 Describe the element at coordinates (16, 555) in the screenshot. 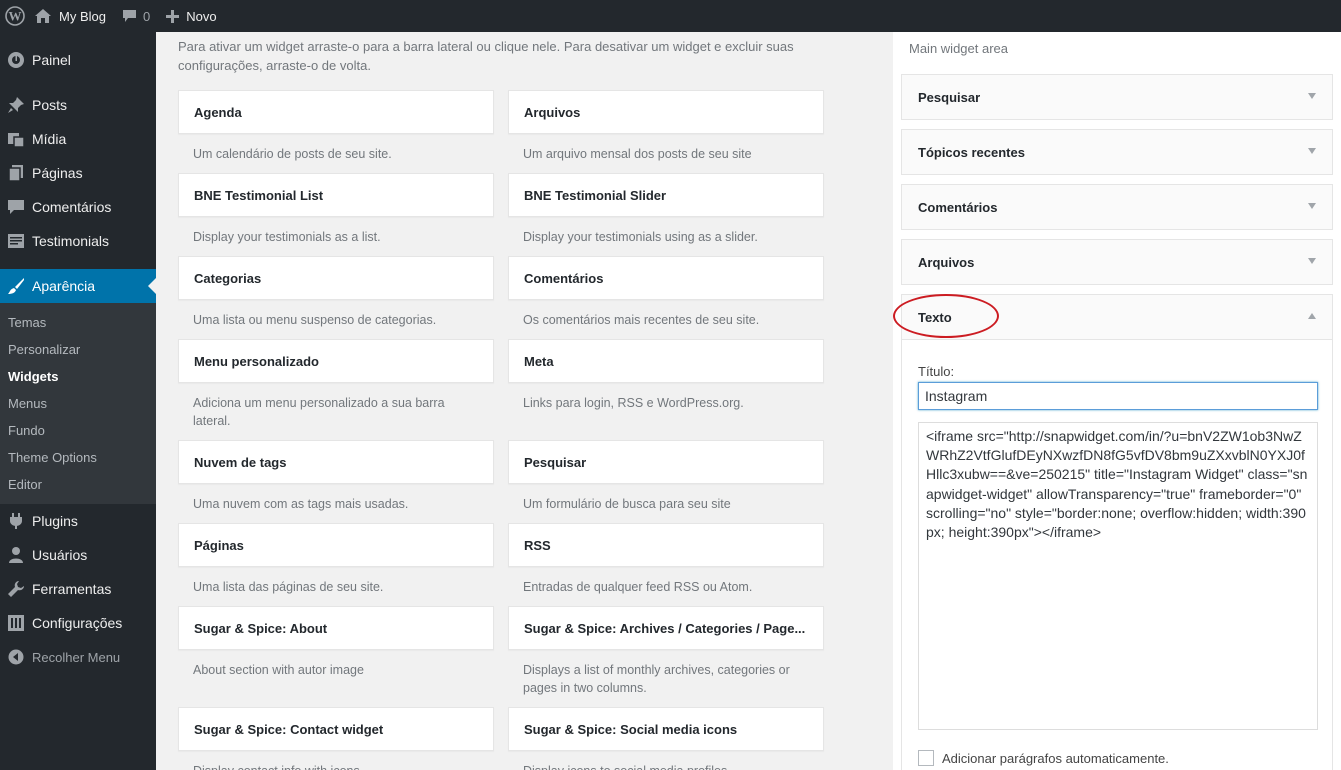

I see `users-icon` at that location.